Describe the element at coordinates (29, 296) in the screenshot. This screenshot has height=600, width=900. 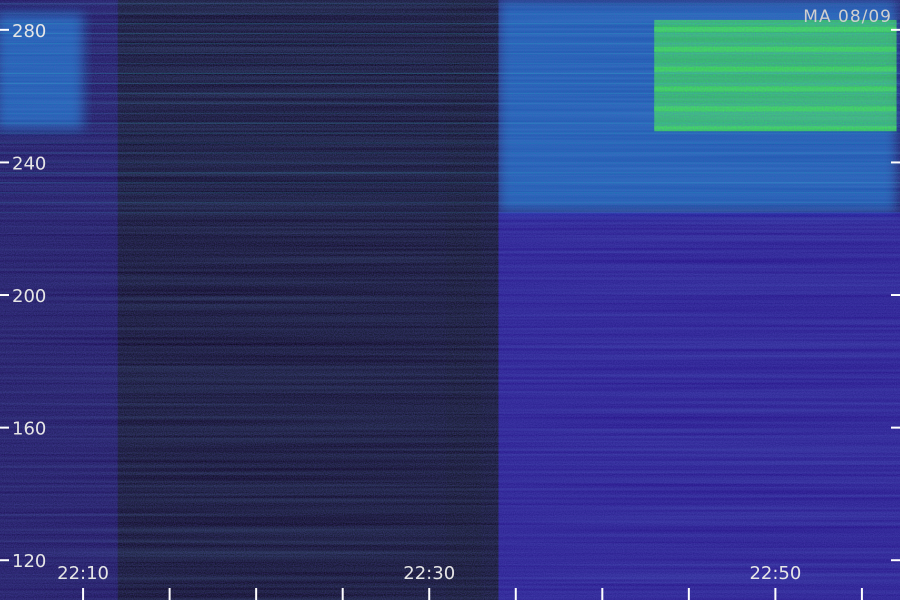
I see `y-tick-label: 200` at that location.